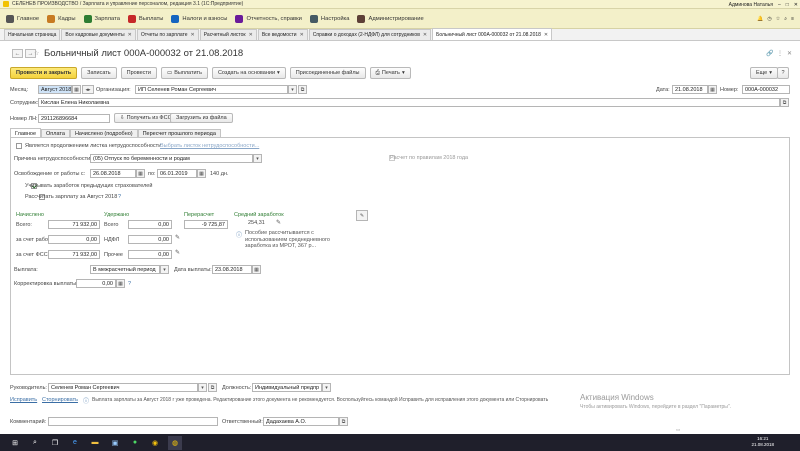 The image size is (800, 451). Describe the element at coordinates (119, 197) in the screenshot. I see `calc-salary-help: ?` at that location.